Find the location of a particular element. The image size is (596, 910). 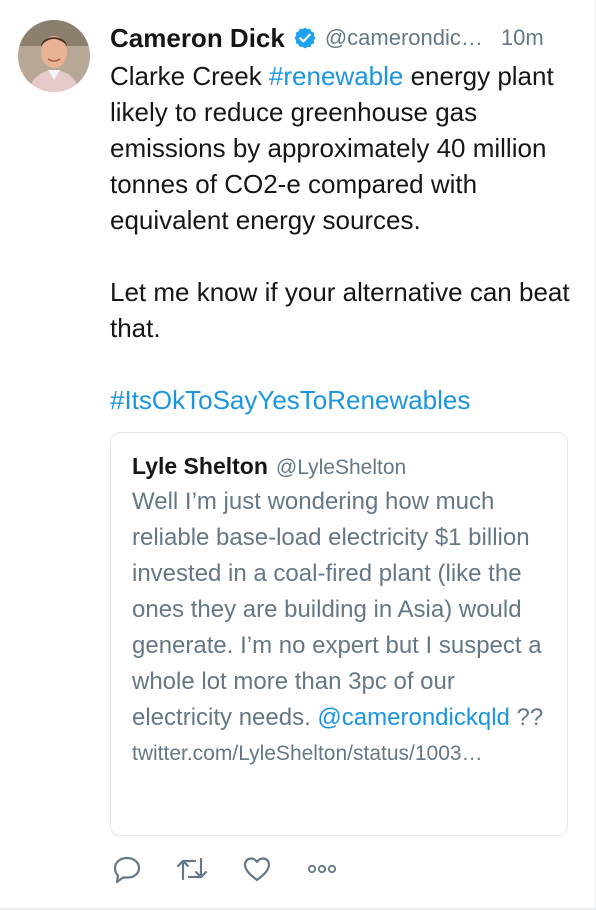

tweet-header: Cameron Dick @camerondickqld 10m is located at coordinates (340, 38).